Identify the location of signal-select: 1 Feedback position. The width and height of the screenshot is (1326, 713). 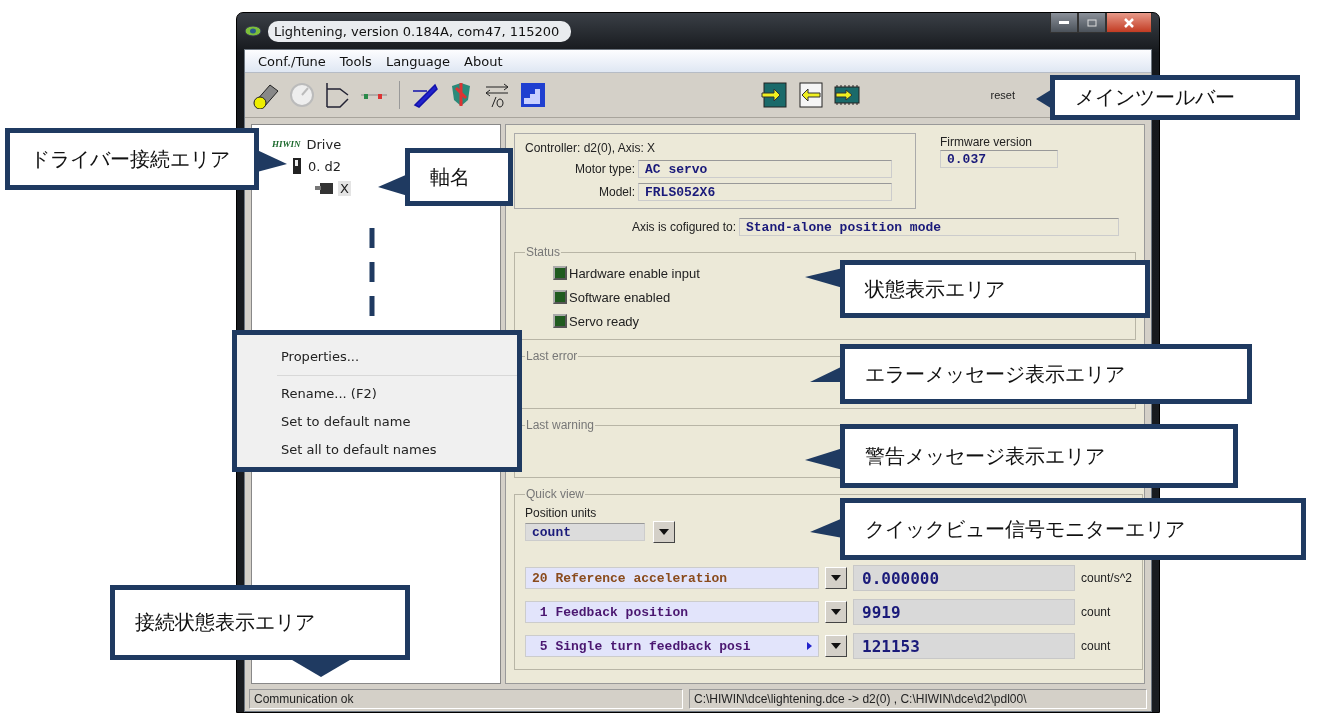
(672, 612).